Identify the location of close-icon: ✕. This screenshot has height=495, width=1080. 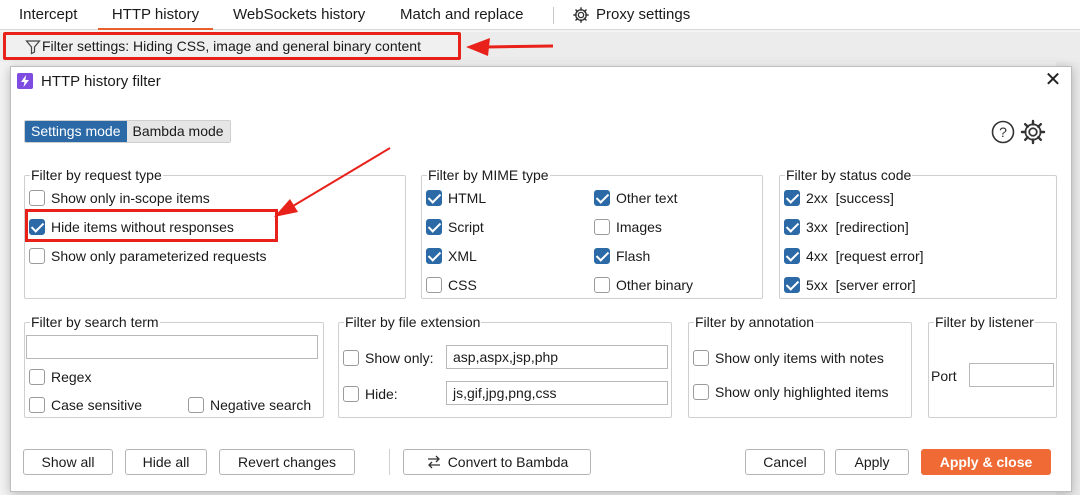
(1053, 80).